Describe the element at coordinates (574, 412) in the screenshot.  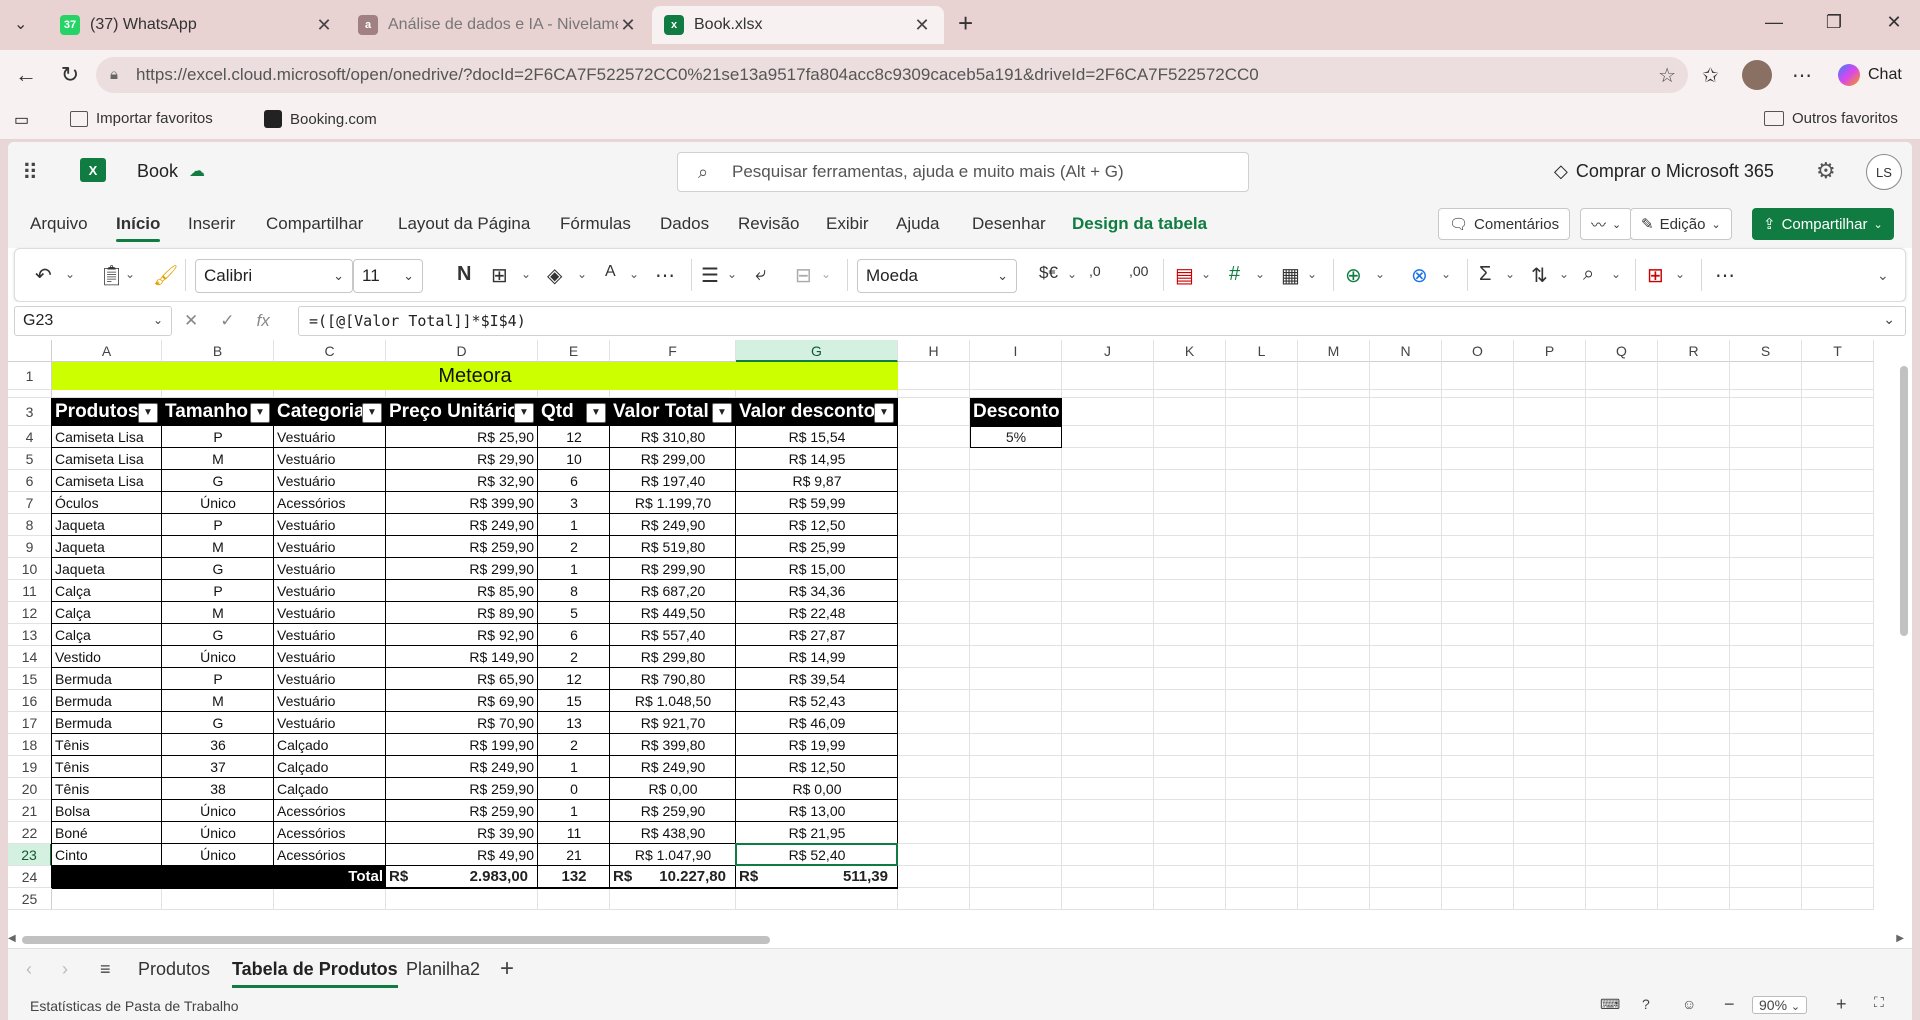
I see `column-title-4: Qtd ▼` at that location.